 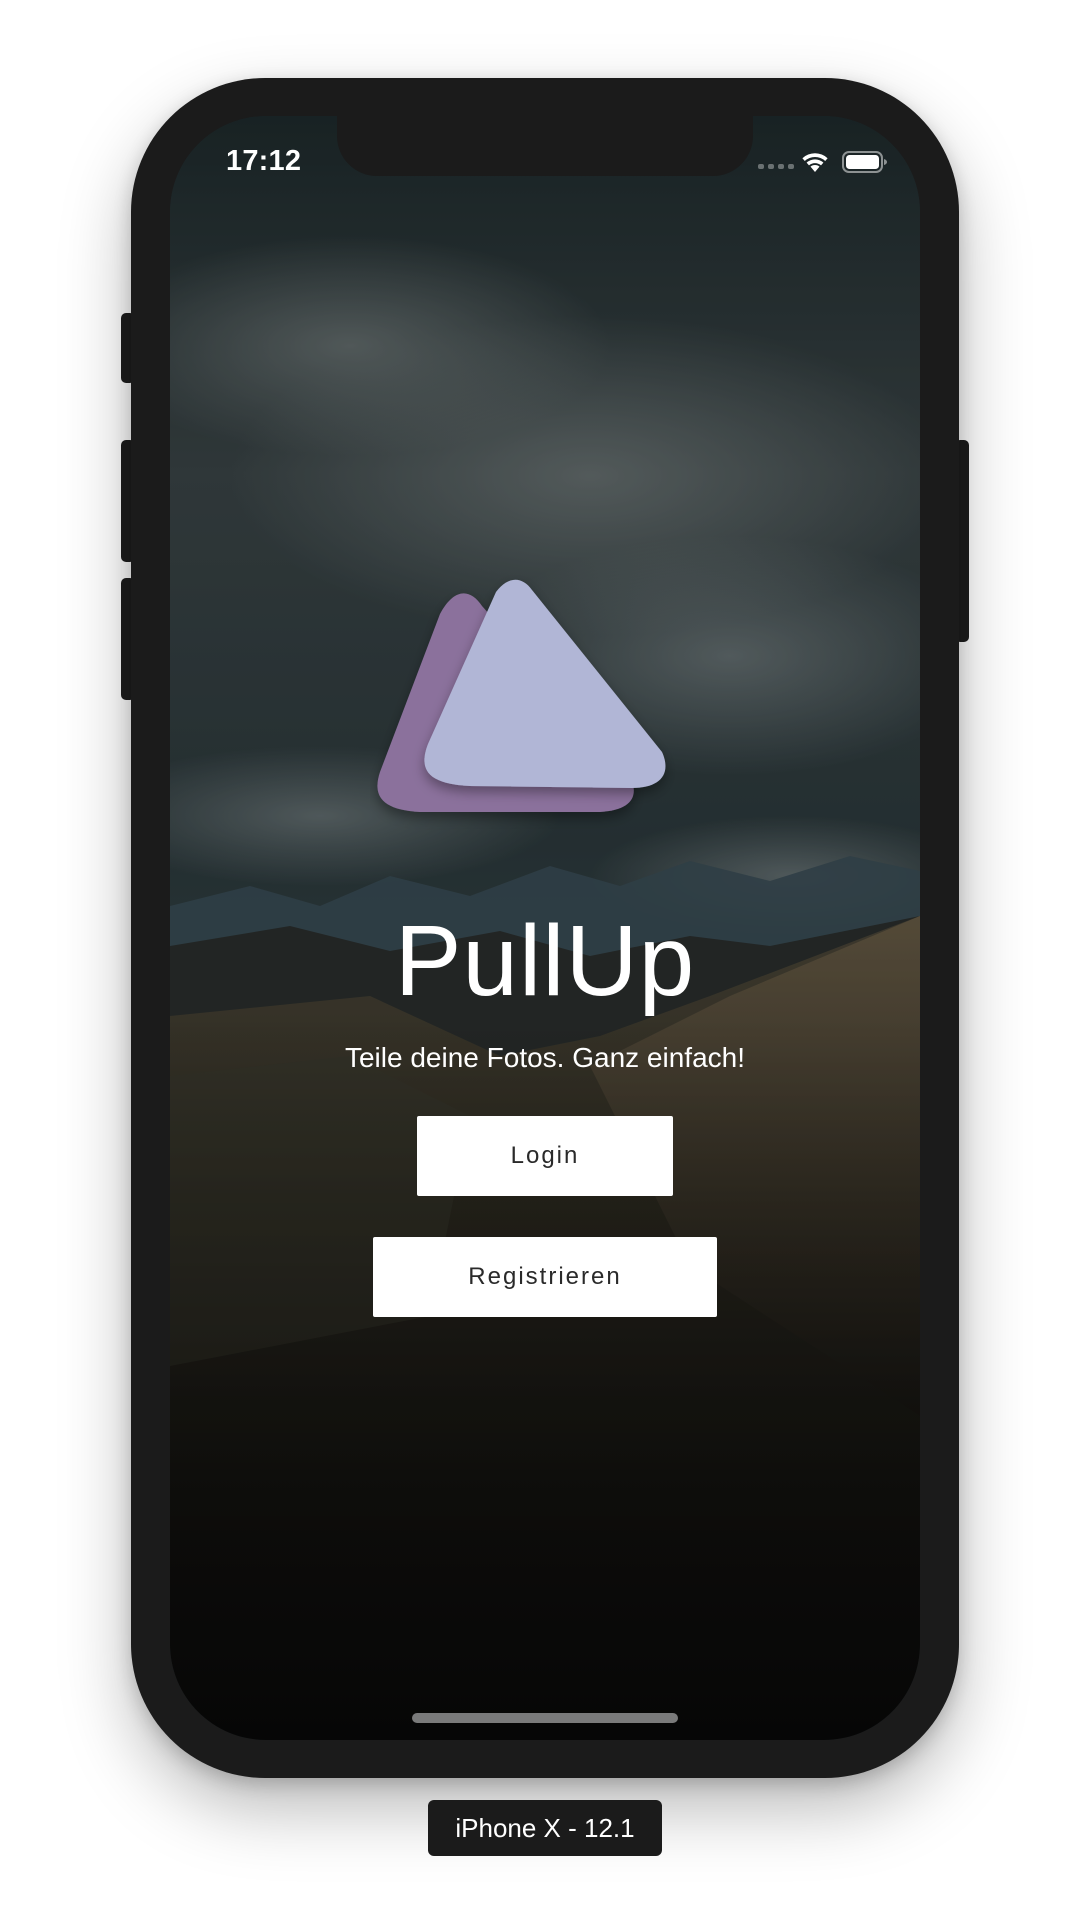 I want to click on wifi-icon, so click(x=815, y=162).